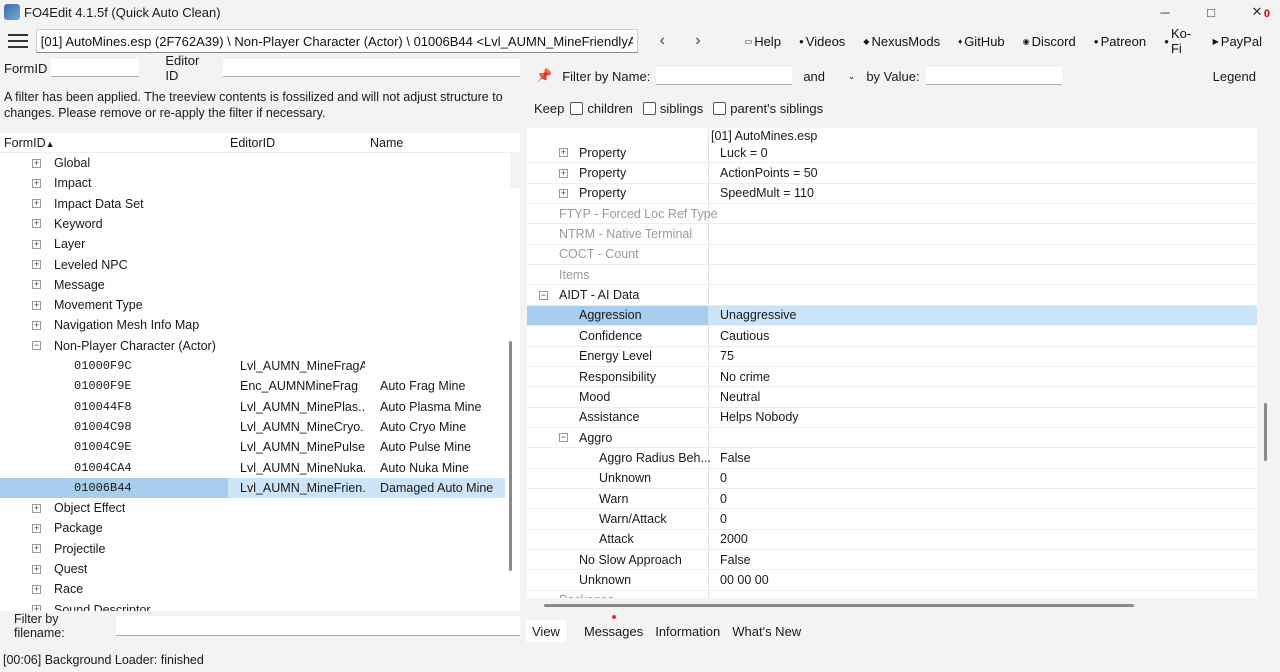 This screenshot has height=672, width=1280. Describe the element at coordinates (318, 625) in the screenshot. I see `filter-by-filename-input` at that location.